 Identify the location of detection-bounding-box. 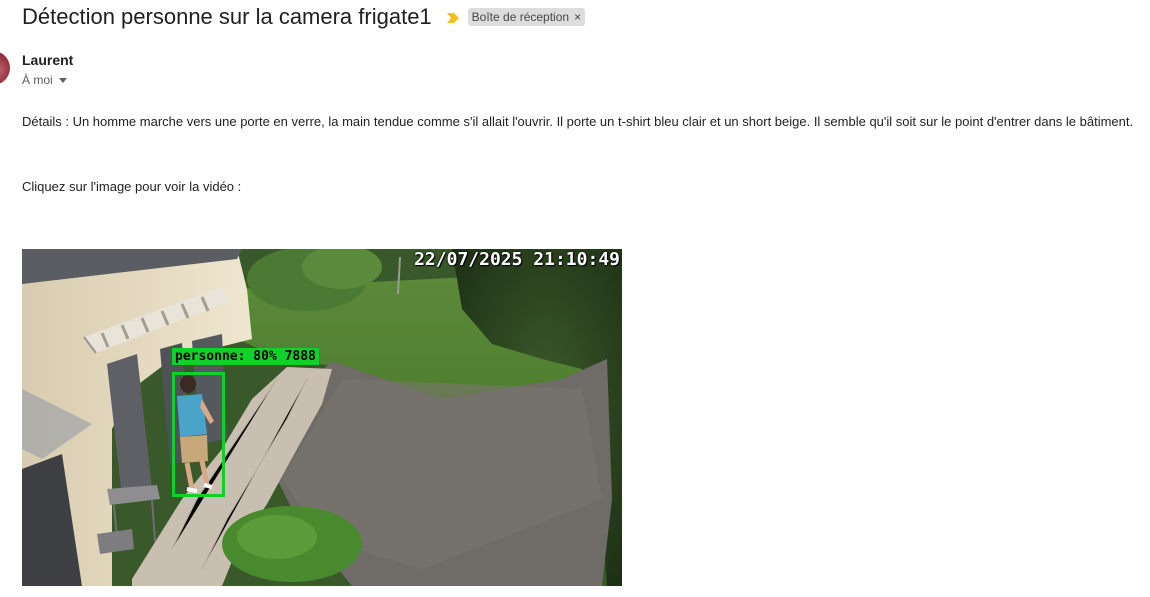
(198, 434).